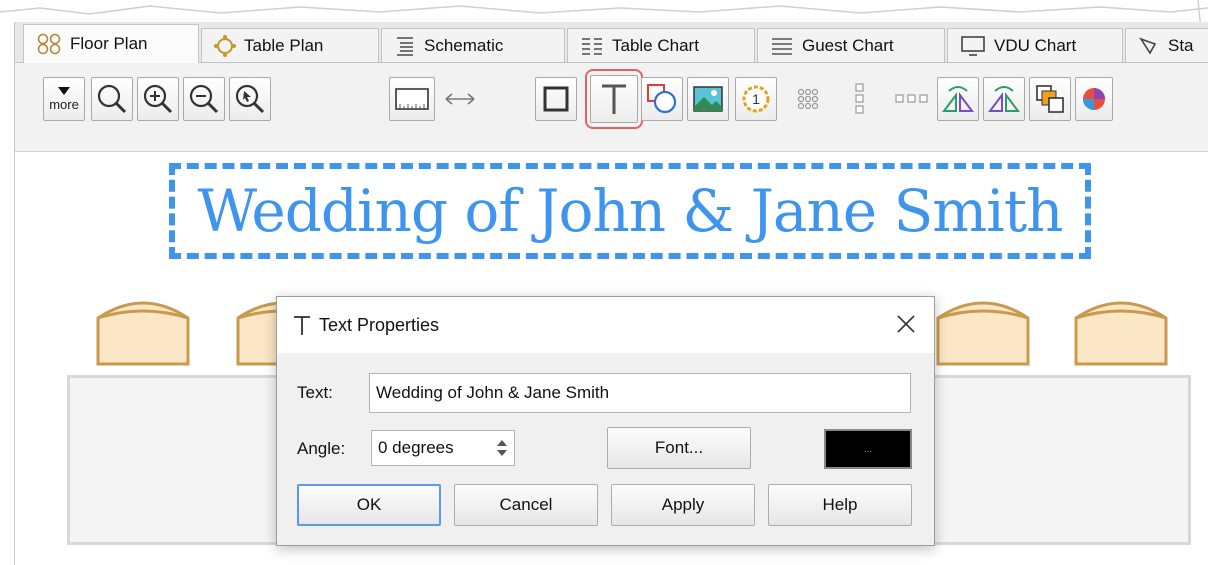 Image resolution: width=1208 pixels, height=565 pixels. I want to click on image-button, so click(708, 99).